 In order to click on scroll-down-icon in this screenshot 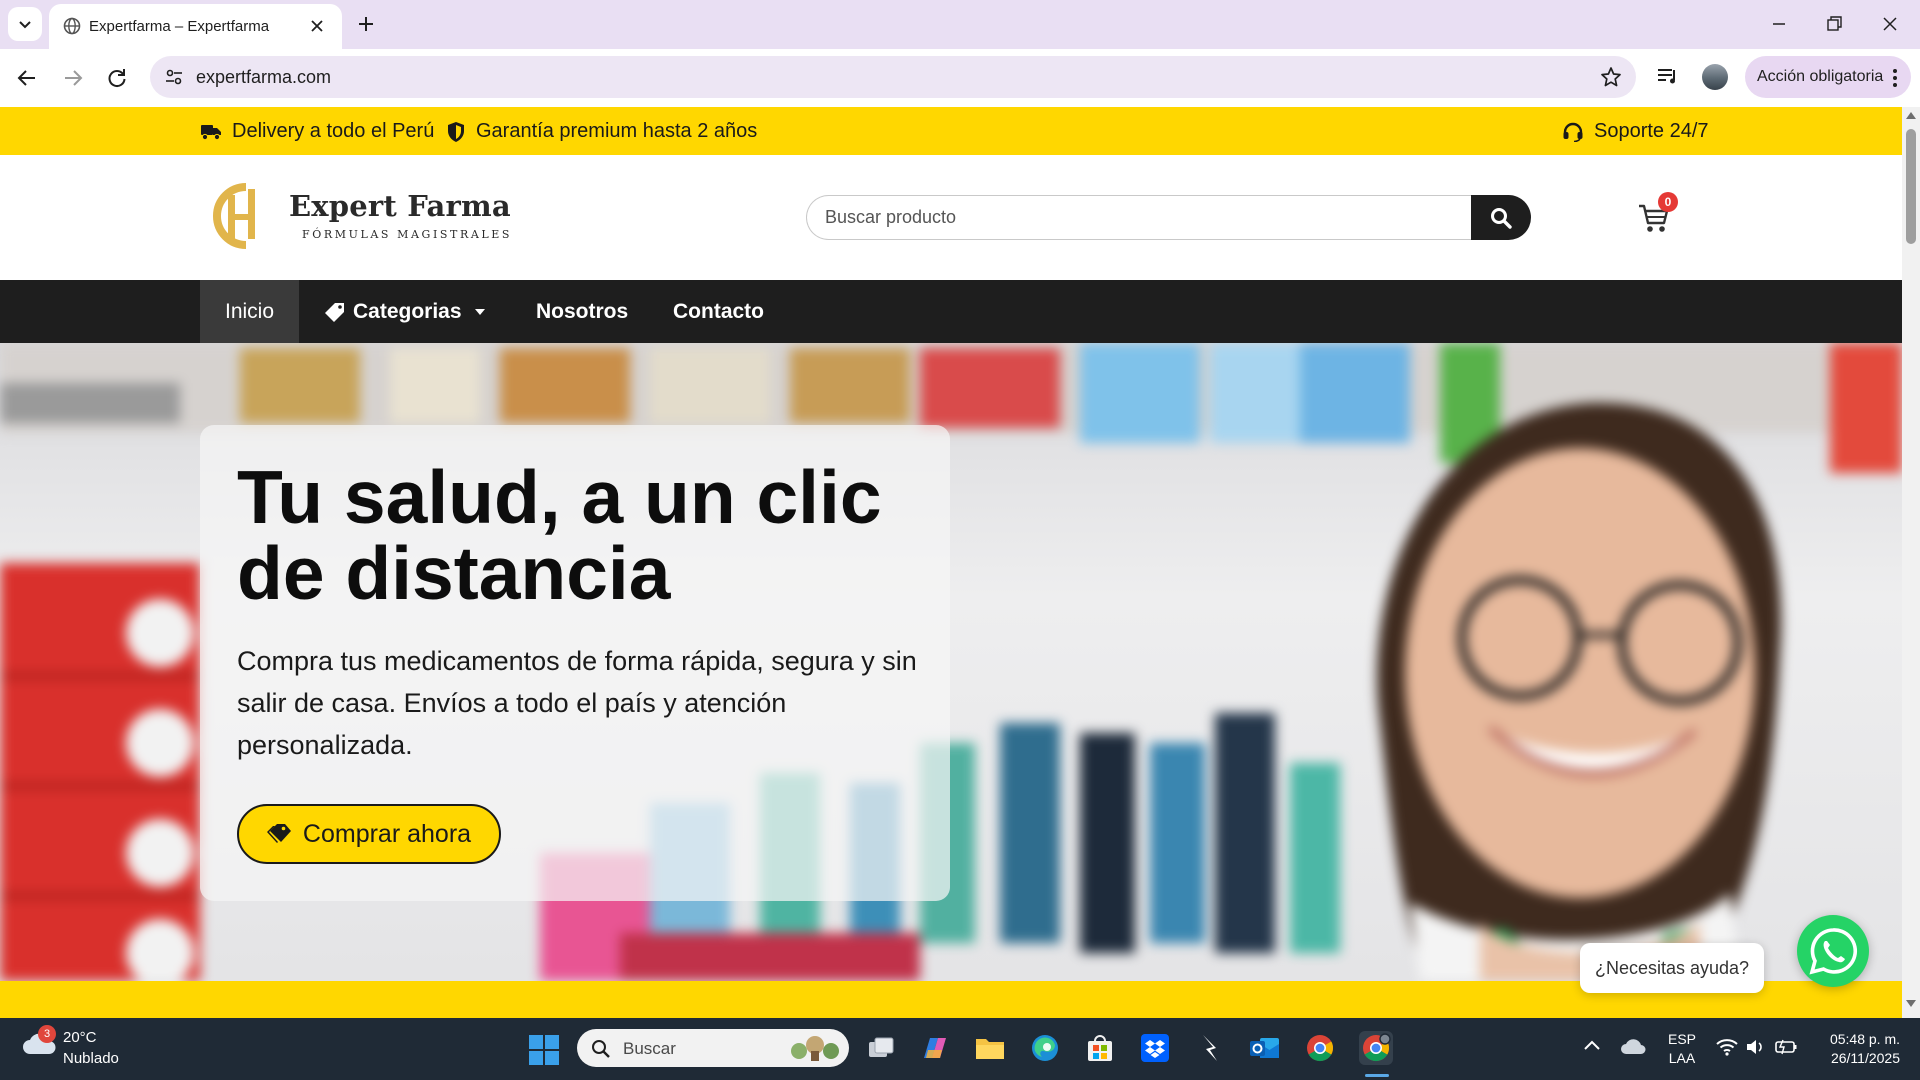, I will do `click(1911, 1004)`.